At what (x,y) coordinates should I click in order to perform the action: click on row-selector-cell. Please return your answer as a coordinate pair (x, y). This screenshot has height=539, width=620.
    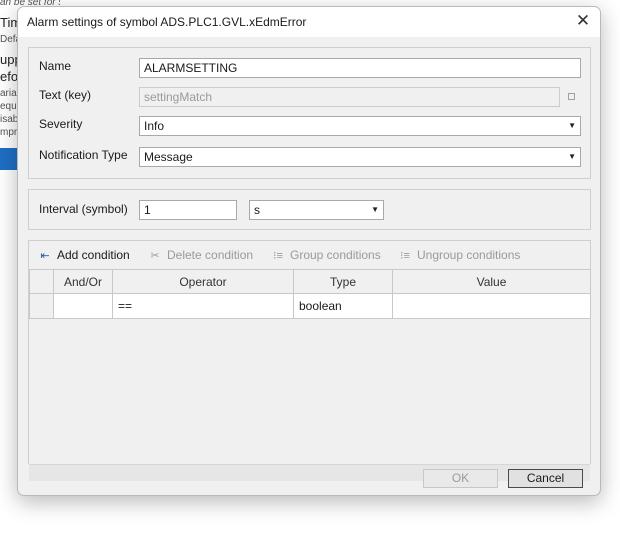
    Looking at the image, I should click on (41, 306).